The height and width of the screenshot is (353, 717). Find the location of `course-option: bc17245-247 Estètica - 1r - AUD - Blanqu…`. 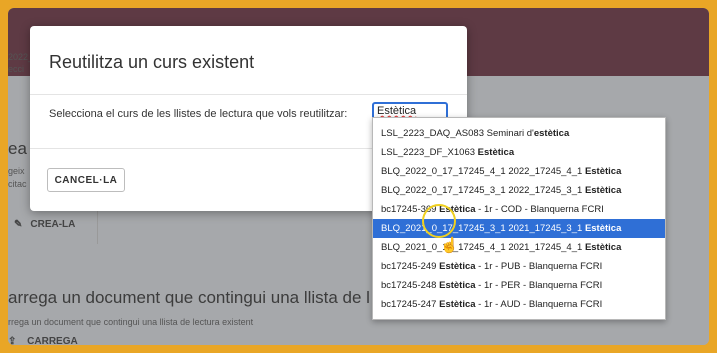

course-option: bc17245-247 Estètica - 1r - AUD - Blanqu… is located at coordinates (519, 304).